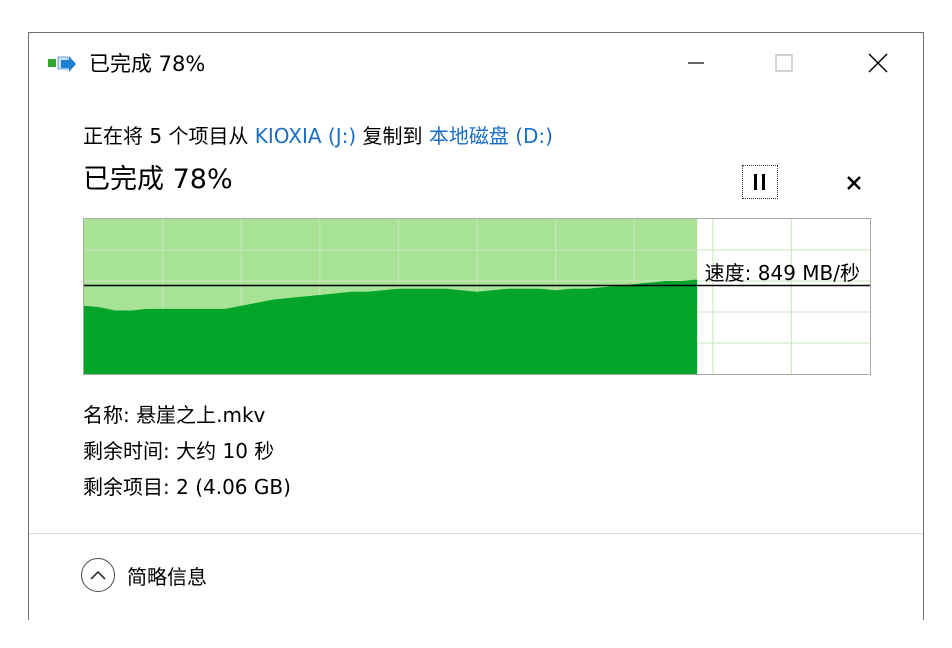 The width and height of the screenshot is (952, 648). I want to click on minimize-button, so click(696, 63).